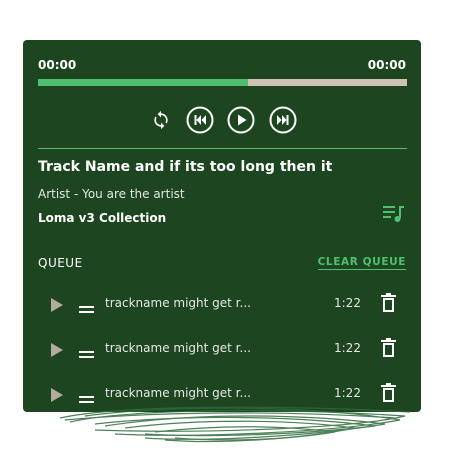  I want to click on skip-previous-icon, so click(200, 120).